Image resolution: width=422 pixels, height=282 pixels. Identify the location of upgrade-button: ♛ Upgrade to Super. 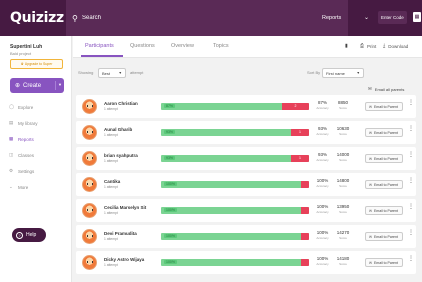
(36, 64).